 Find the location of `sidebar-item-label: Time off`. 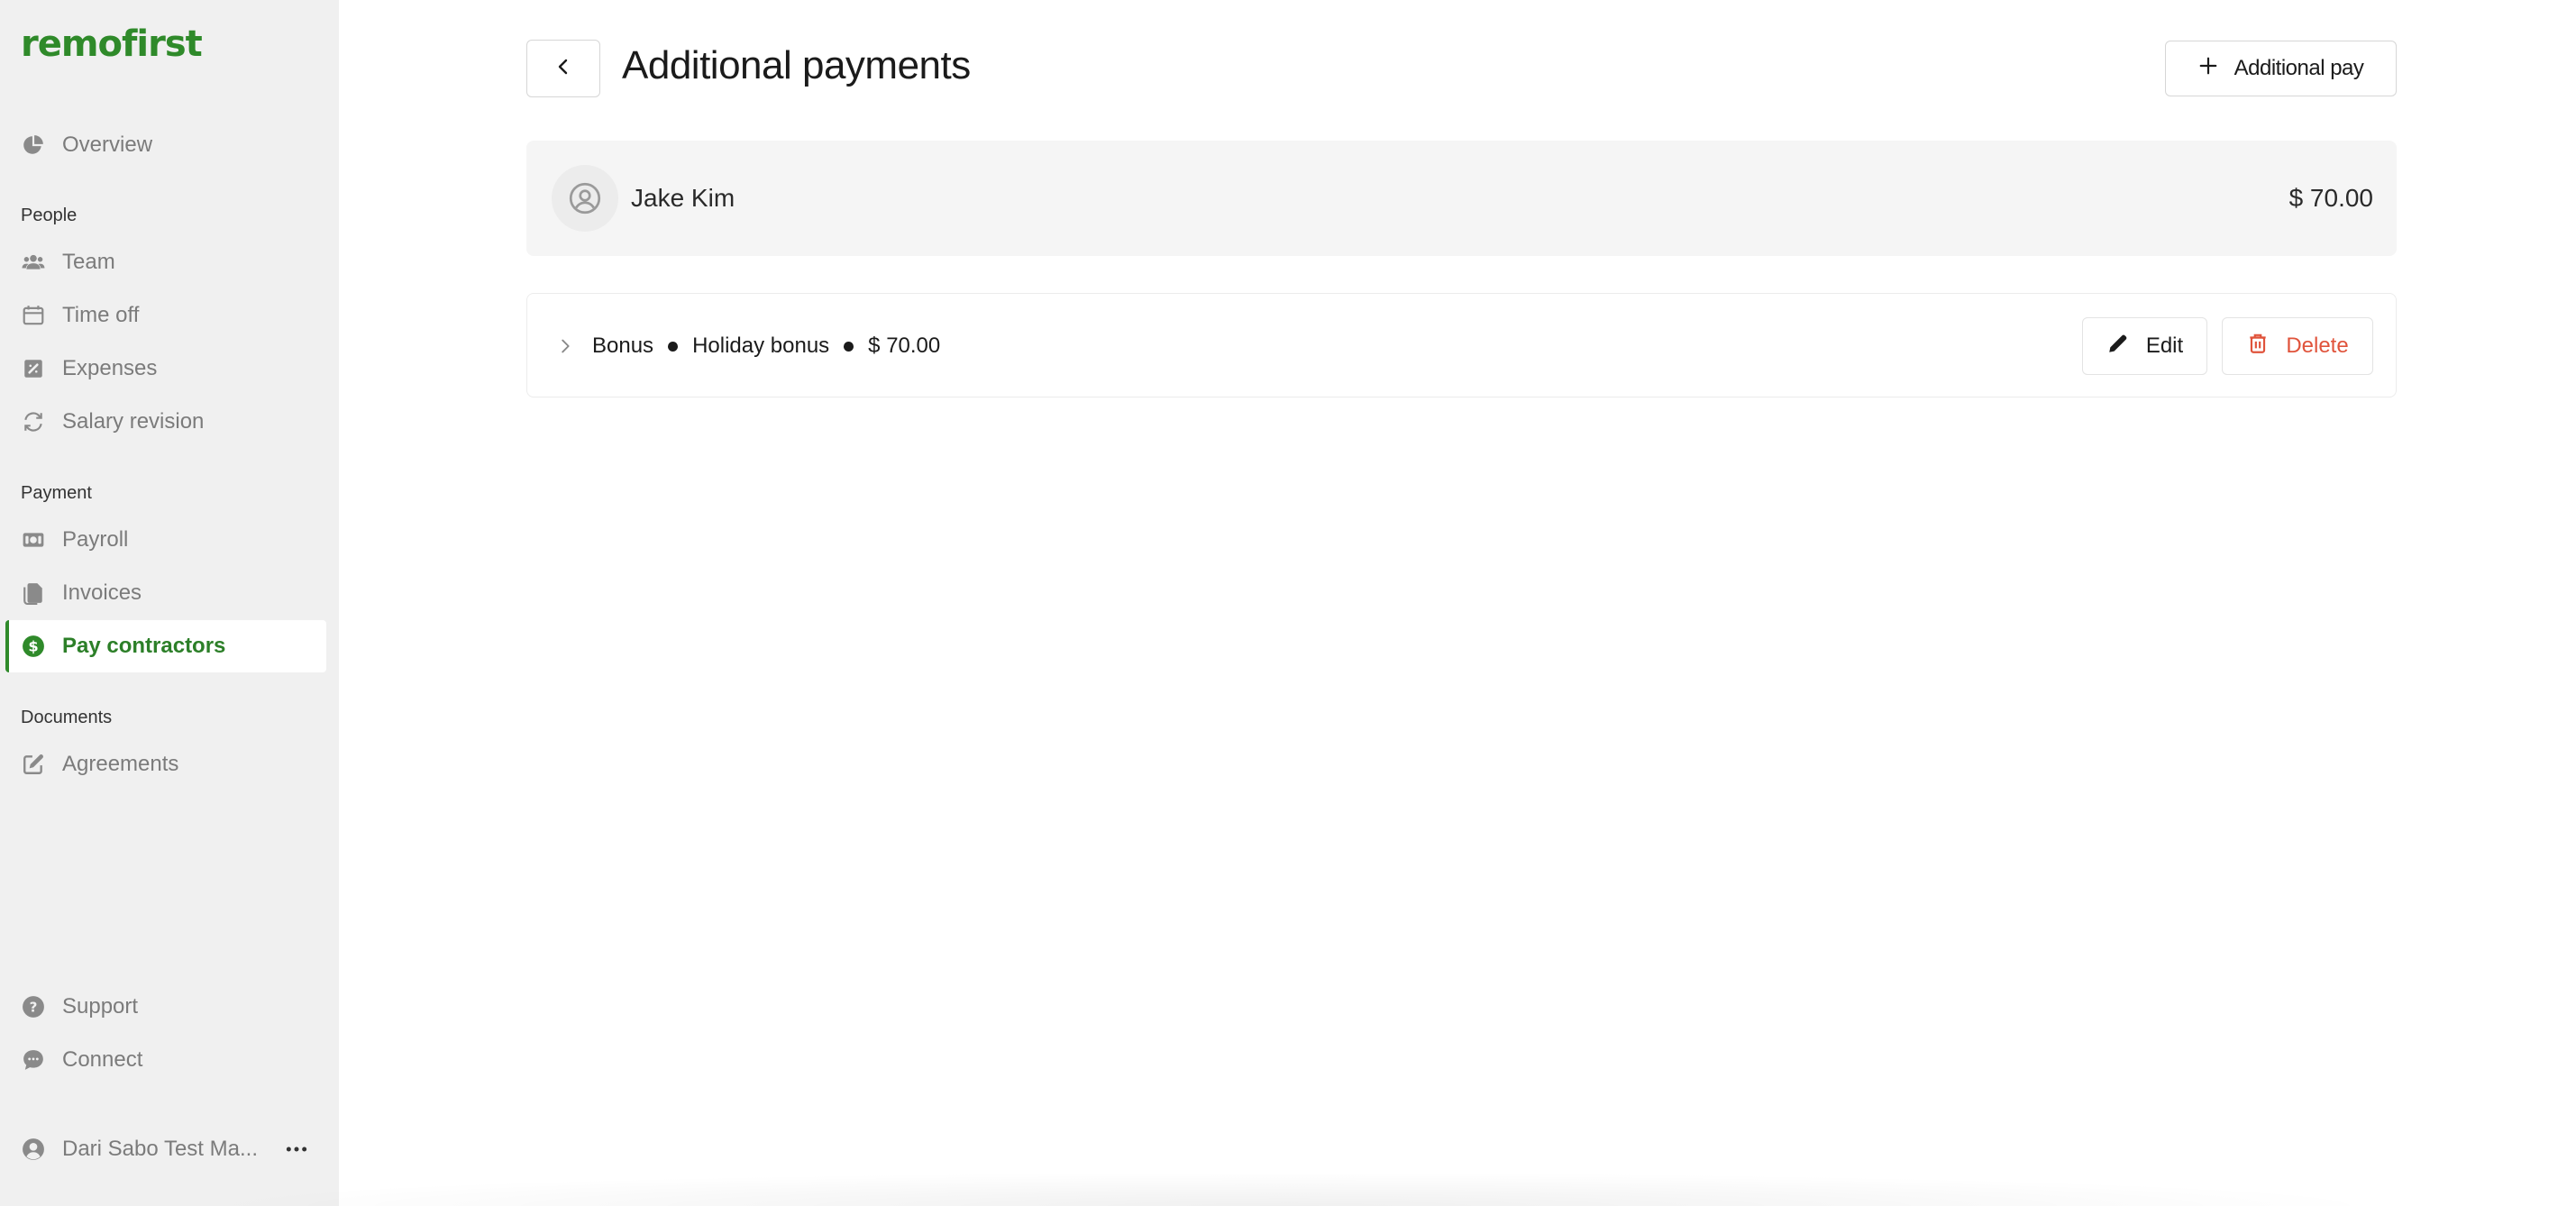

sidebar-item-label: Time off is located at coordinates (101, 315).